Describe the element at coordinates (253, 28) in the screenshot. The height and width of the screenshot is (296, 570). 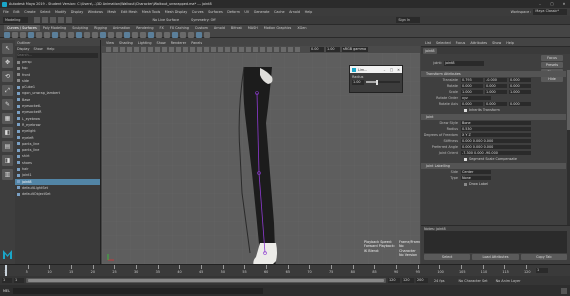
I see `shelf-tab-mash: MASH` at that location.